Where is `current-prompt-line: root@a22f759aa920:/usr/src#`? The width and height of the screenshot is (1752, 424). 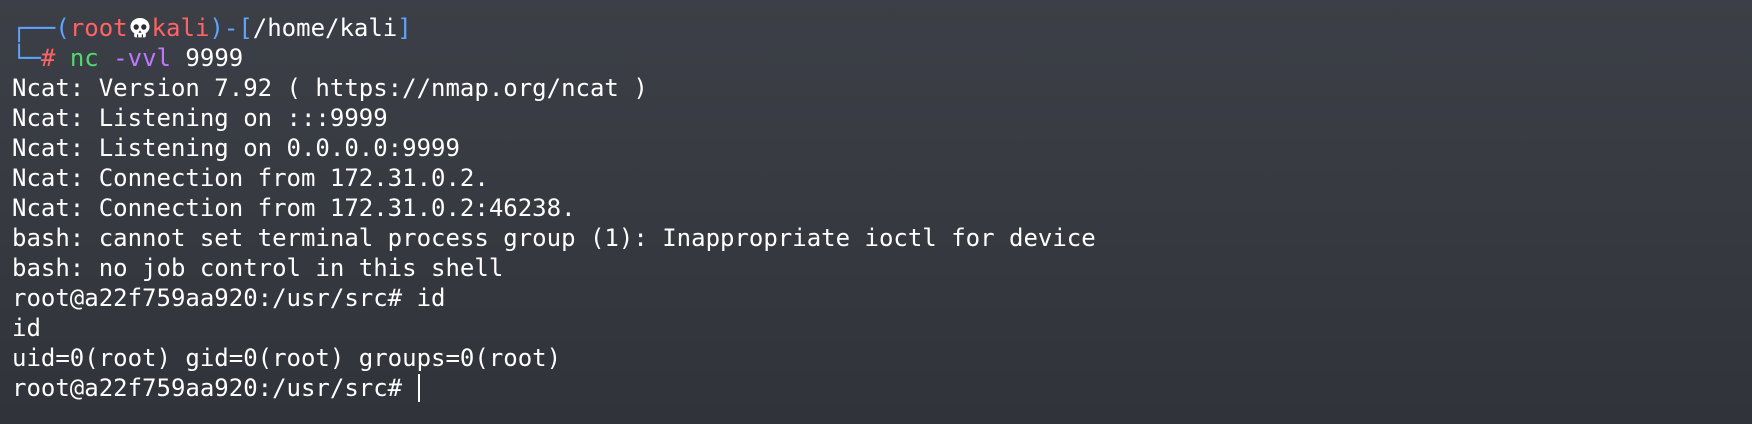
current-prompt-line: root@a22f759aa920:/usr/src# is located at coordinates (882, 388).